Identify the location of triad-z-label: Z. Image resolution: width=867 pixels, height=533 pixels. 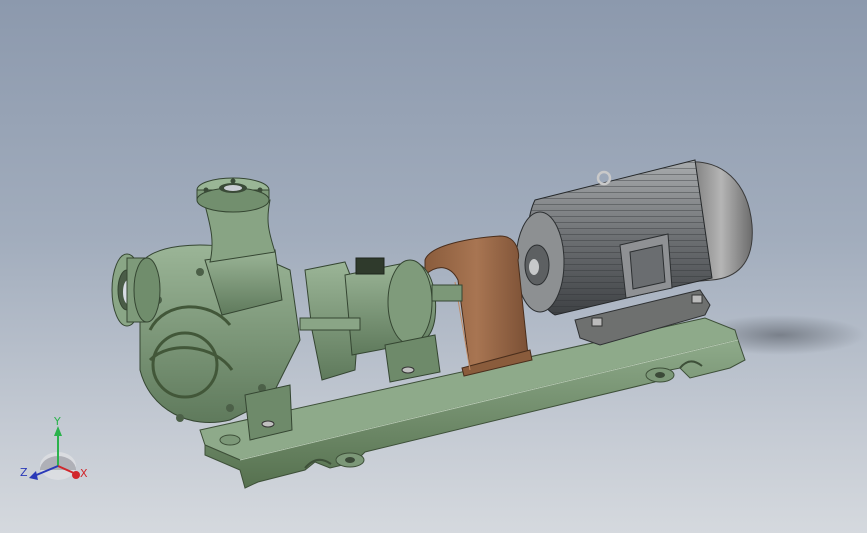
(24, 472).